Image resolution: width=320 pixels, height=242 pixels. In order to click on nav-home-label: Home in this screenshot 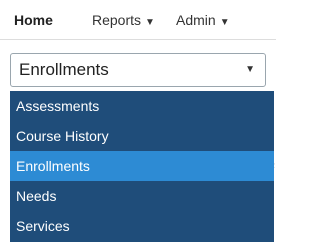, I will do `click(33, 20)`.